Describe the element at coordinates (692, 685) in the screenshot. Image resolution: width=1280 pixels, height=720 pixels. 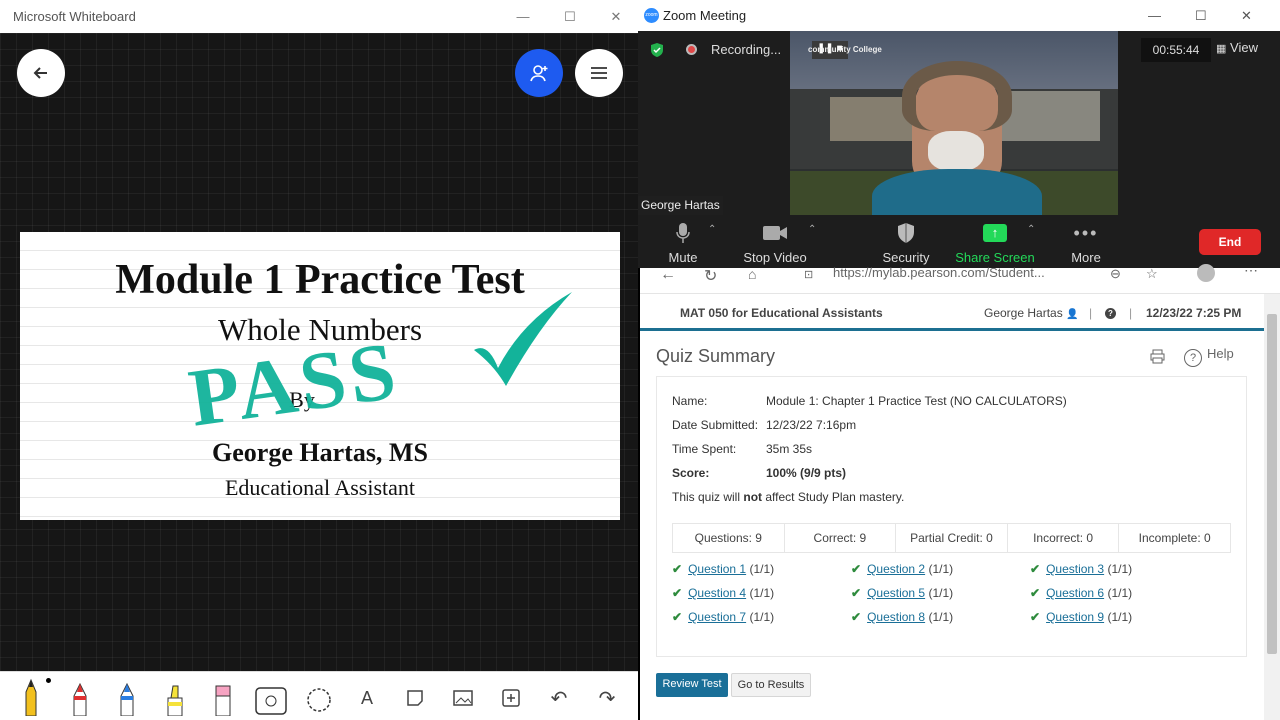
I see `review-test-button: Review Test` at that location.